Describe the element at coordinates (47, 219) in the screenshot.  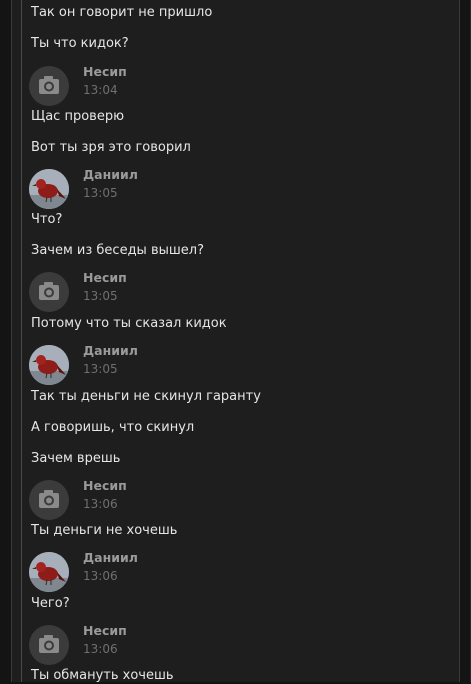
I see `message-text: Что?` at that location.